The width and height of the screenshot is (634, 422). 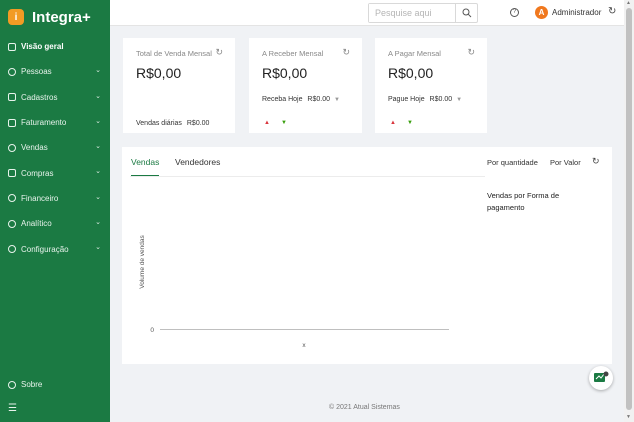 I want to click on info-icon, so click(x=12, y=384).